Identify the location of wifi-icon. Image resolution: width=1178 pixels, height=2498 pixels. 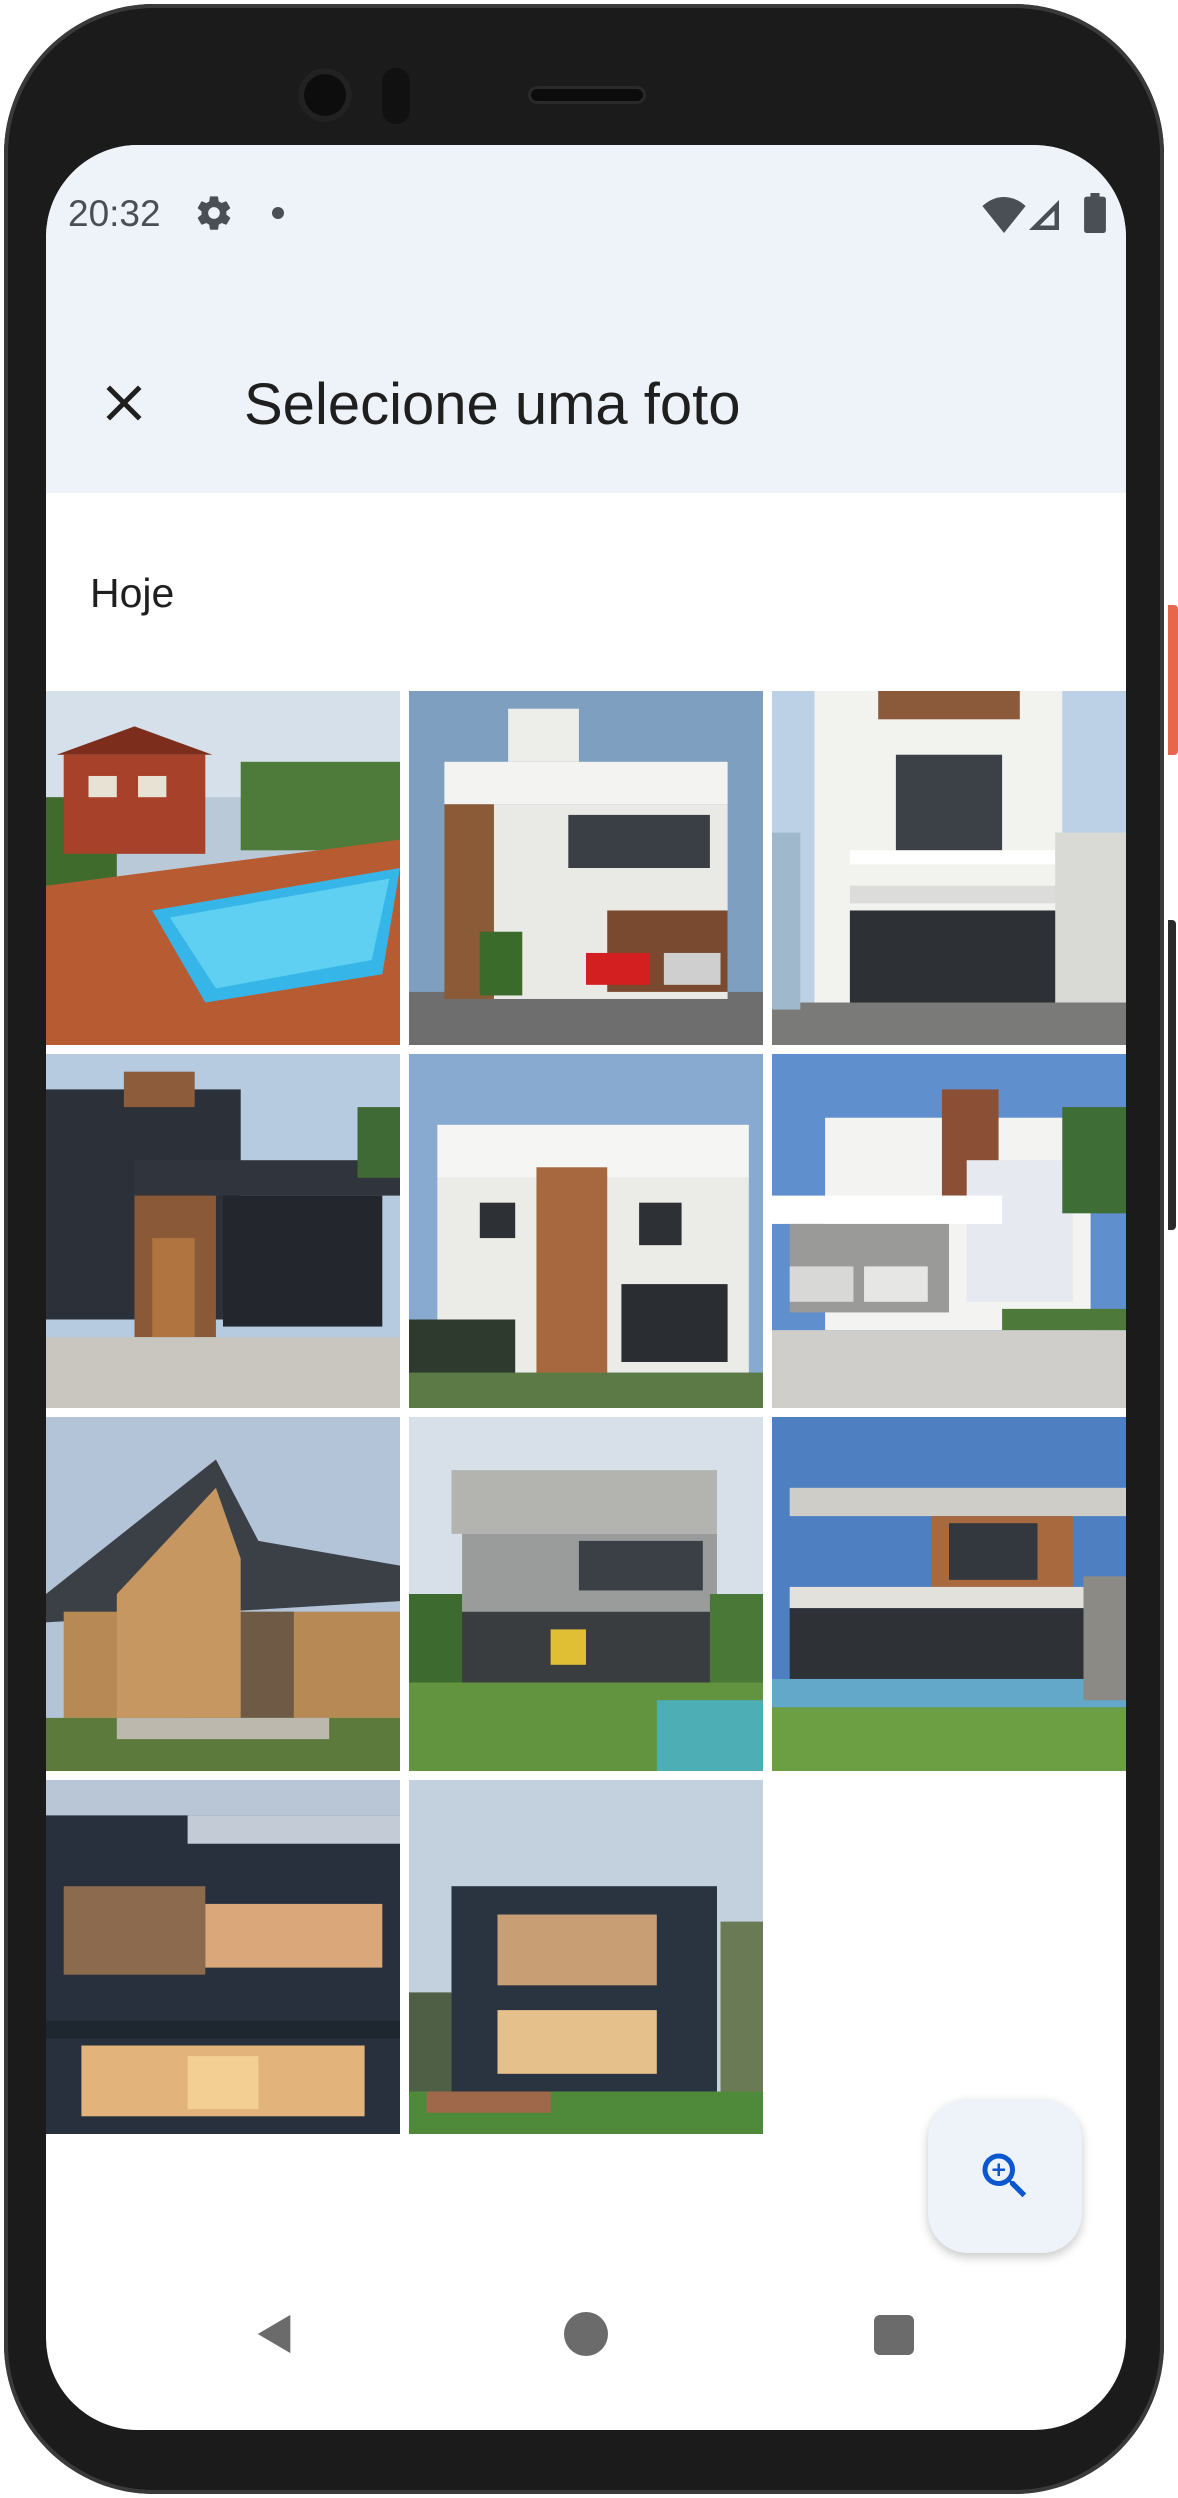
(1004, 215).